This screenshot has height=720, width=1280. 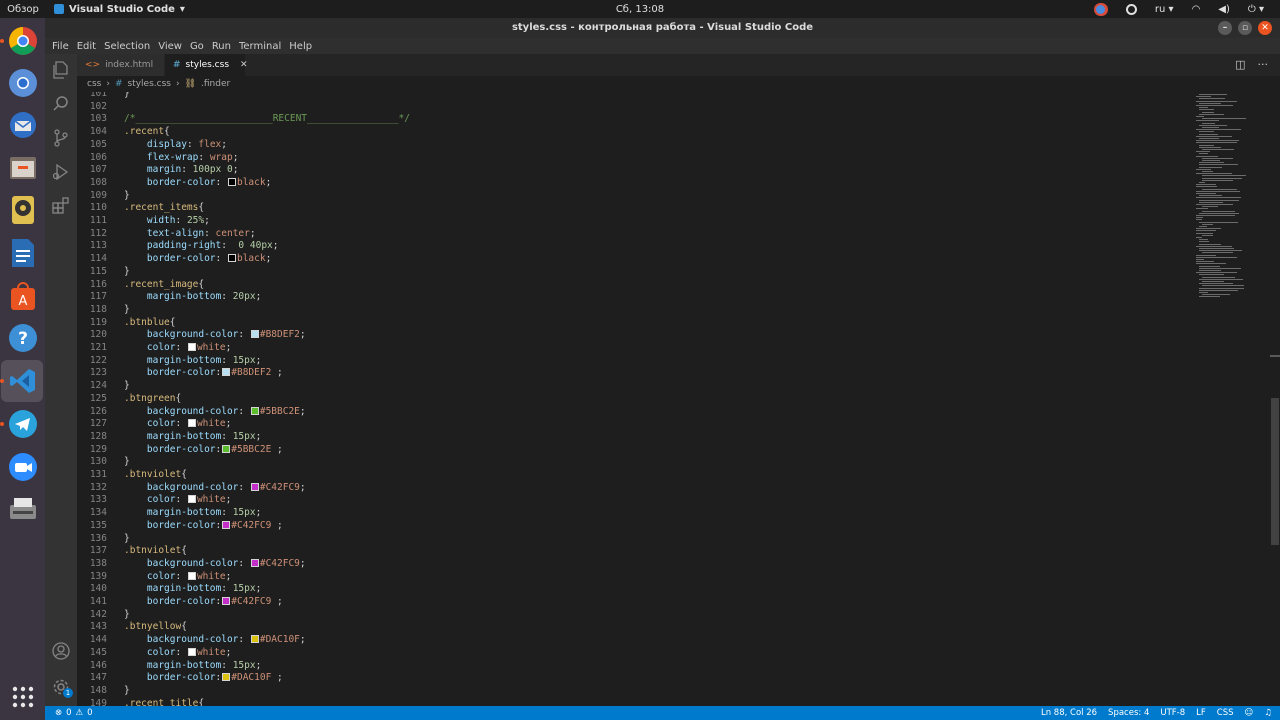 I want to click on chrome-icon, so click(x=22, y=40).